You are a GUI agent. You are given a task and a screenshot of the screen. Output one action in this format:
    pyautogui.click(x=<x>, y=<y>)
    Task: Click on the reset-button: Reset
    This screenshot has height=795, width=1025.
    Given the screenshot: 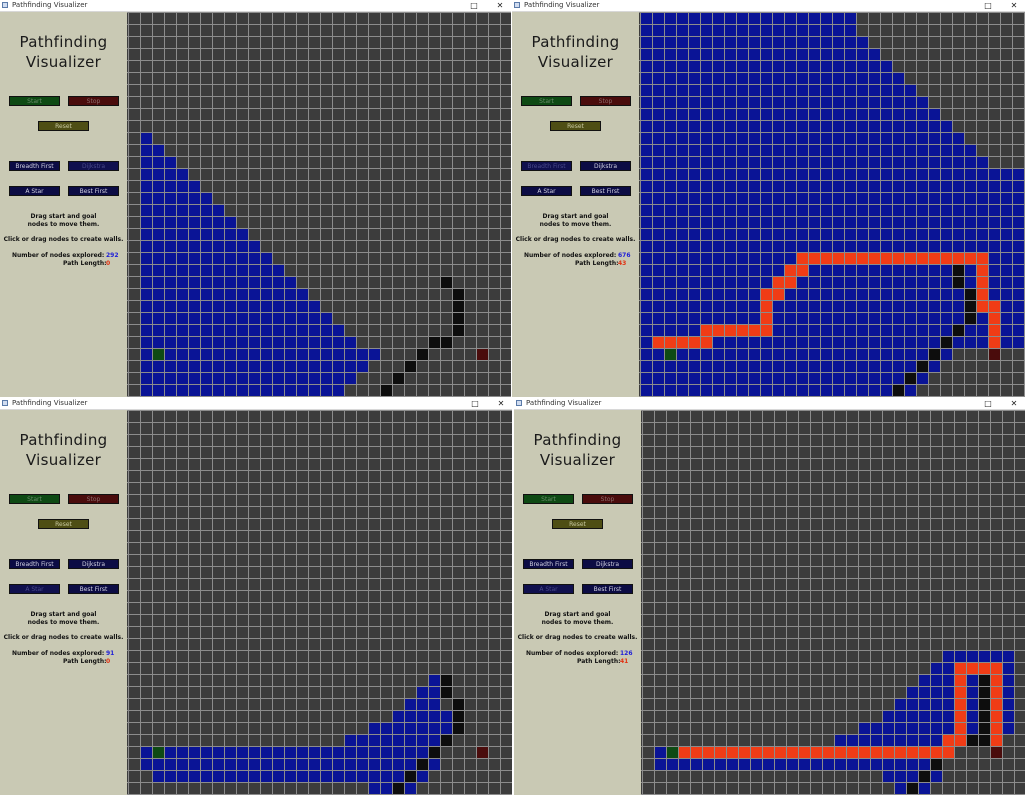 What is the action you would take?
    pyautogui.click(x=577, y=524)
    